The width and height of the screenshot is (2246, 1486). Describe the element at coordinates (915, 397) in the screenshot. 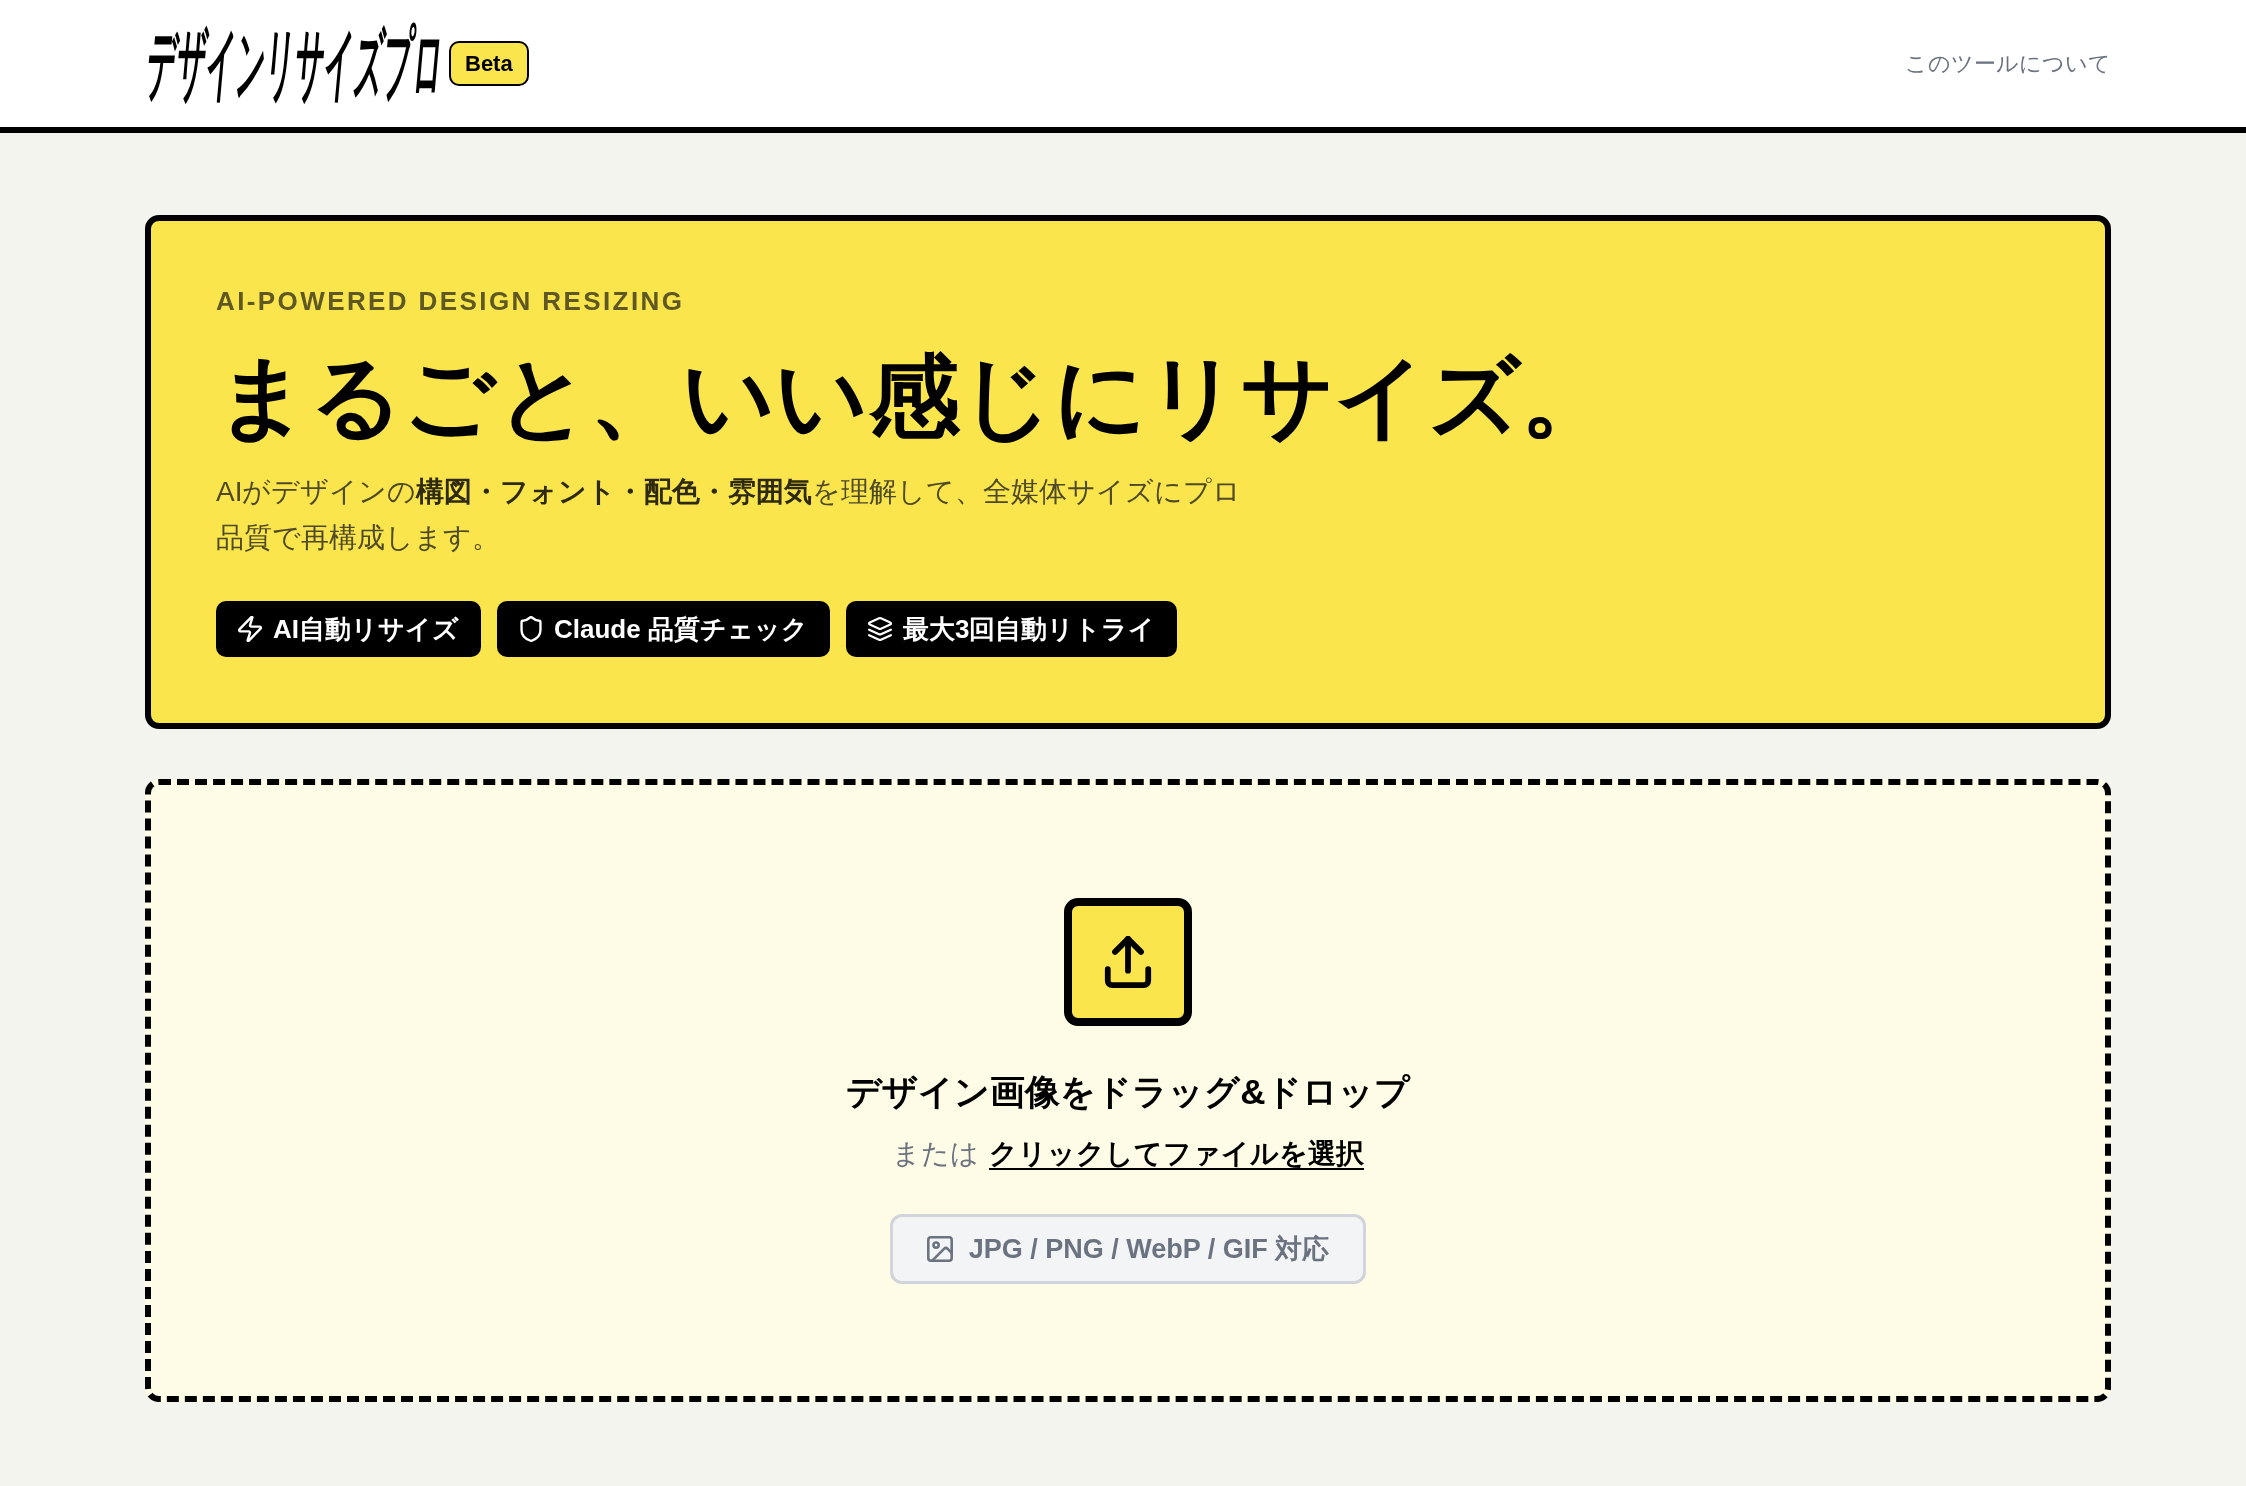

I see `hero-title: まるごと、いい感じにリサイズ。` at that location.